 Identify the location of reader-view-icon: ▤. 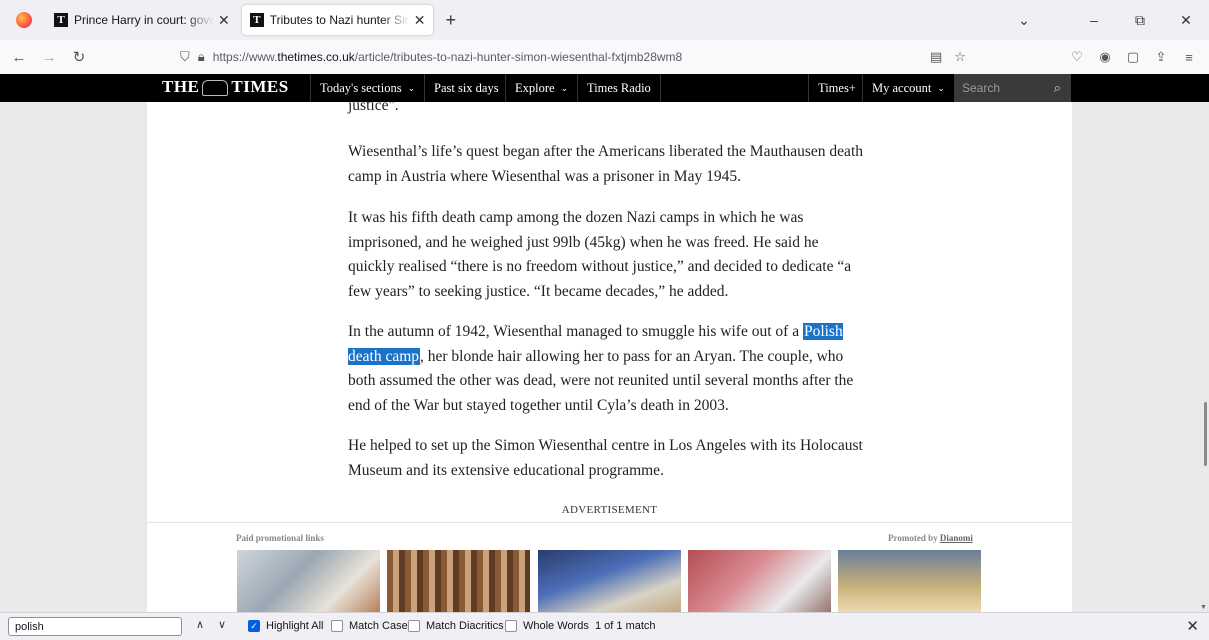
(936, 57).